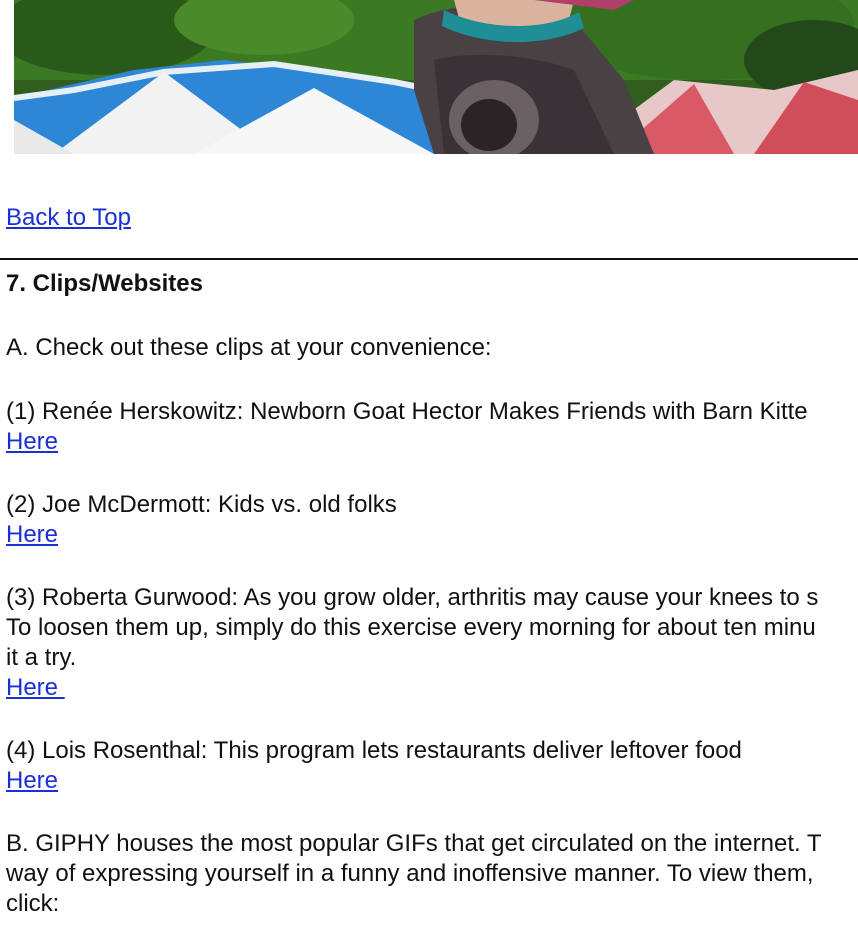 The width and height of the screenshot is (858, 930). I want to click on clip-link-4: Here, so click(32, 780).